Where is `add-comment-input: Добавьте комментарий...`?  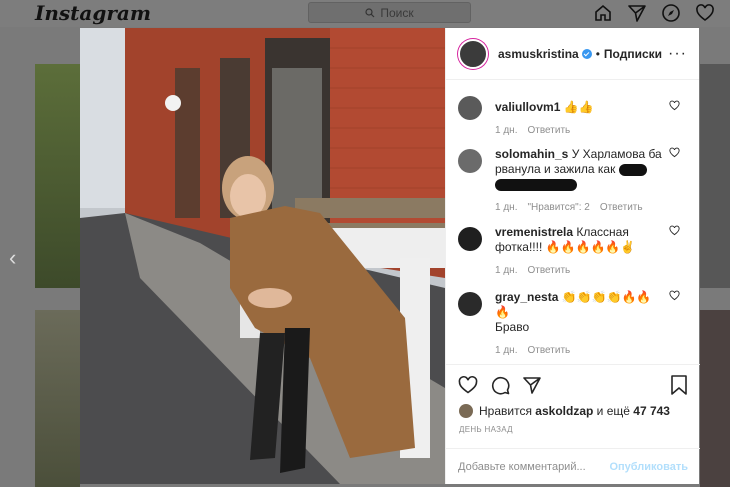
add-comment-input: Добавьте комментарий... is located at coordinates (522, 467).